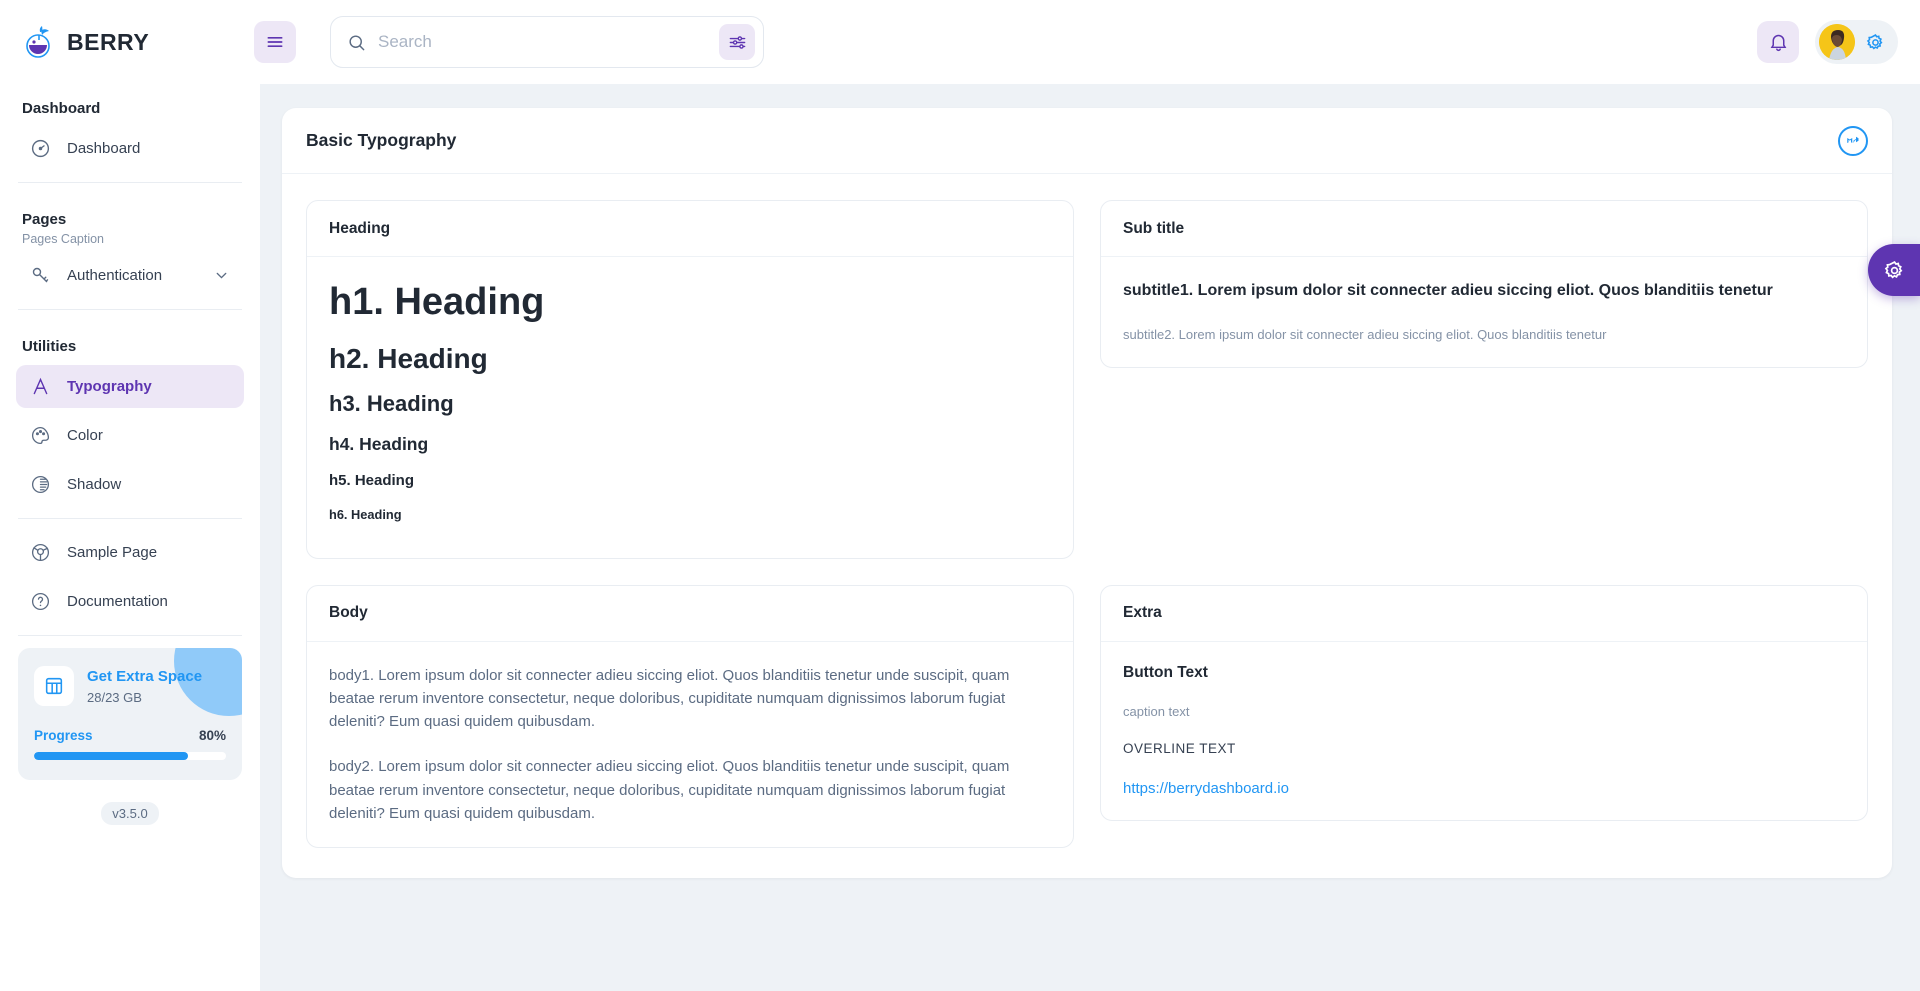 Image resolution: width=1920 pixels, height=991 pixels. What do you see at coordinates (94, 484) in the screenshot?
I see `sidebar-item-label: Shadow` at bounding box center [94, 484].